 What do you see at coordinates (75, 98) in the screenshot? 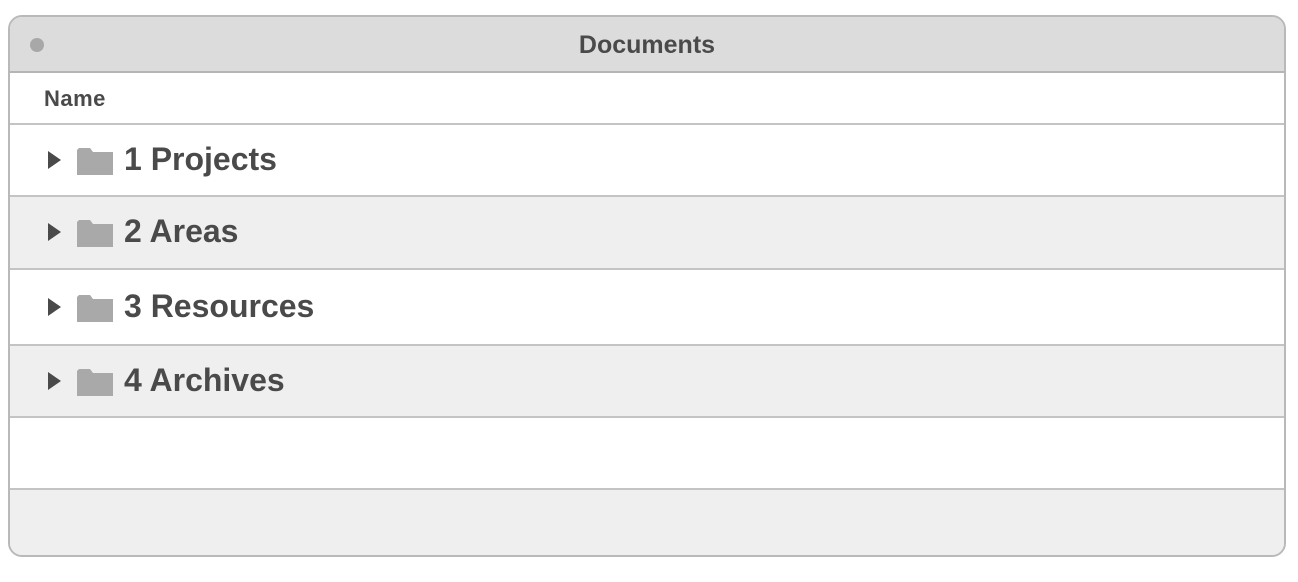
I see `column-header-label: Name` at bounding box center [75, 98].